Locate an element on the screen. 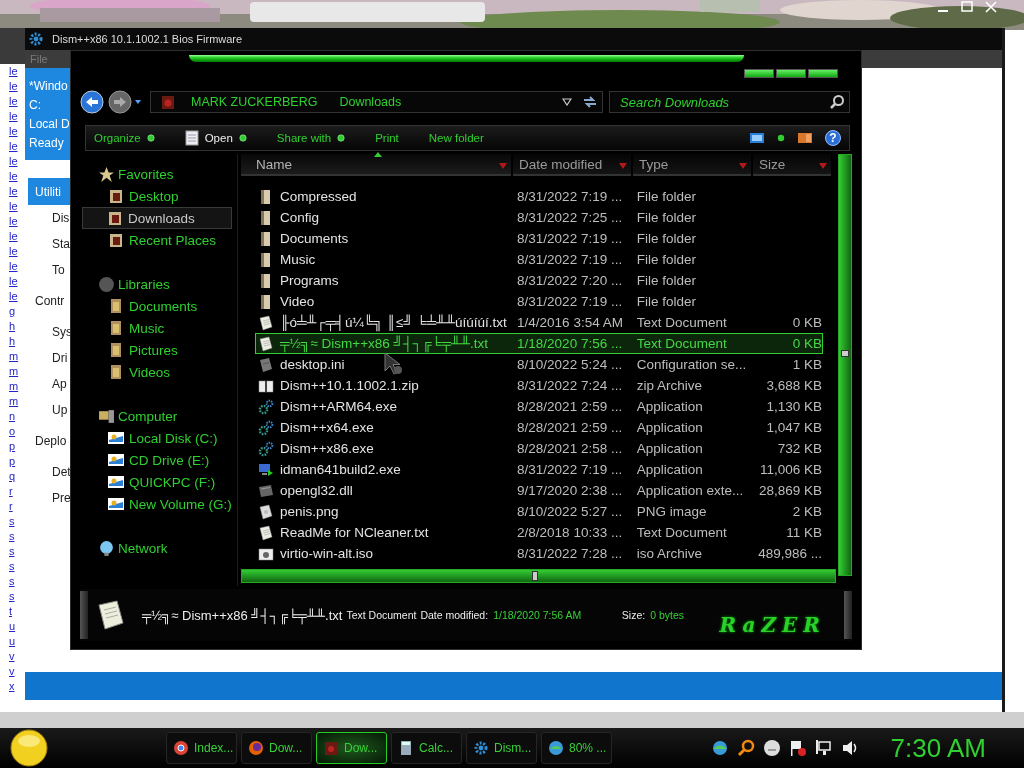 The width and height of the screenshot is (1024, 768). nav-group: Network is located at coordinates (158, 548).